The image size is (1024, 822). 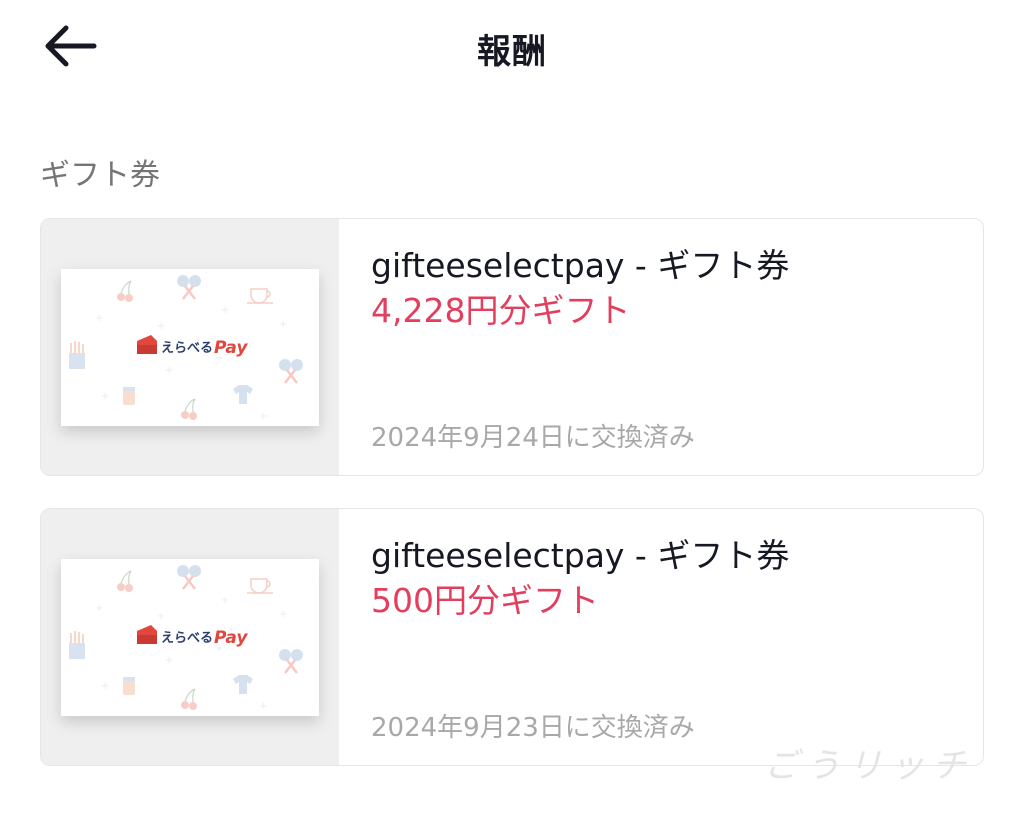 I want to click on page-title: 報酬, so click(x=512, y=52).